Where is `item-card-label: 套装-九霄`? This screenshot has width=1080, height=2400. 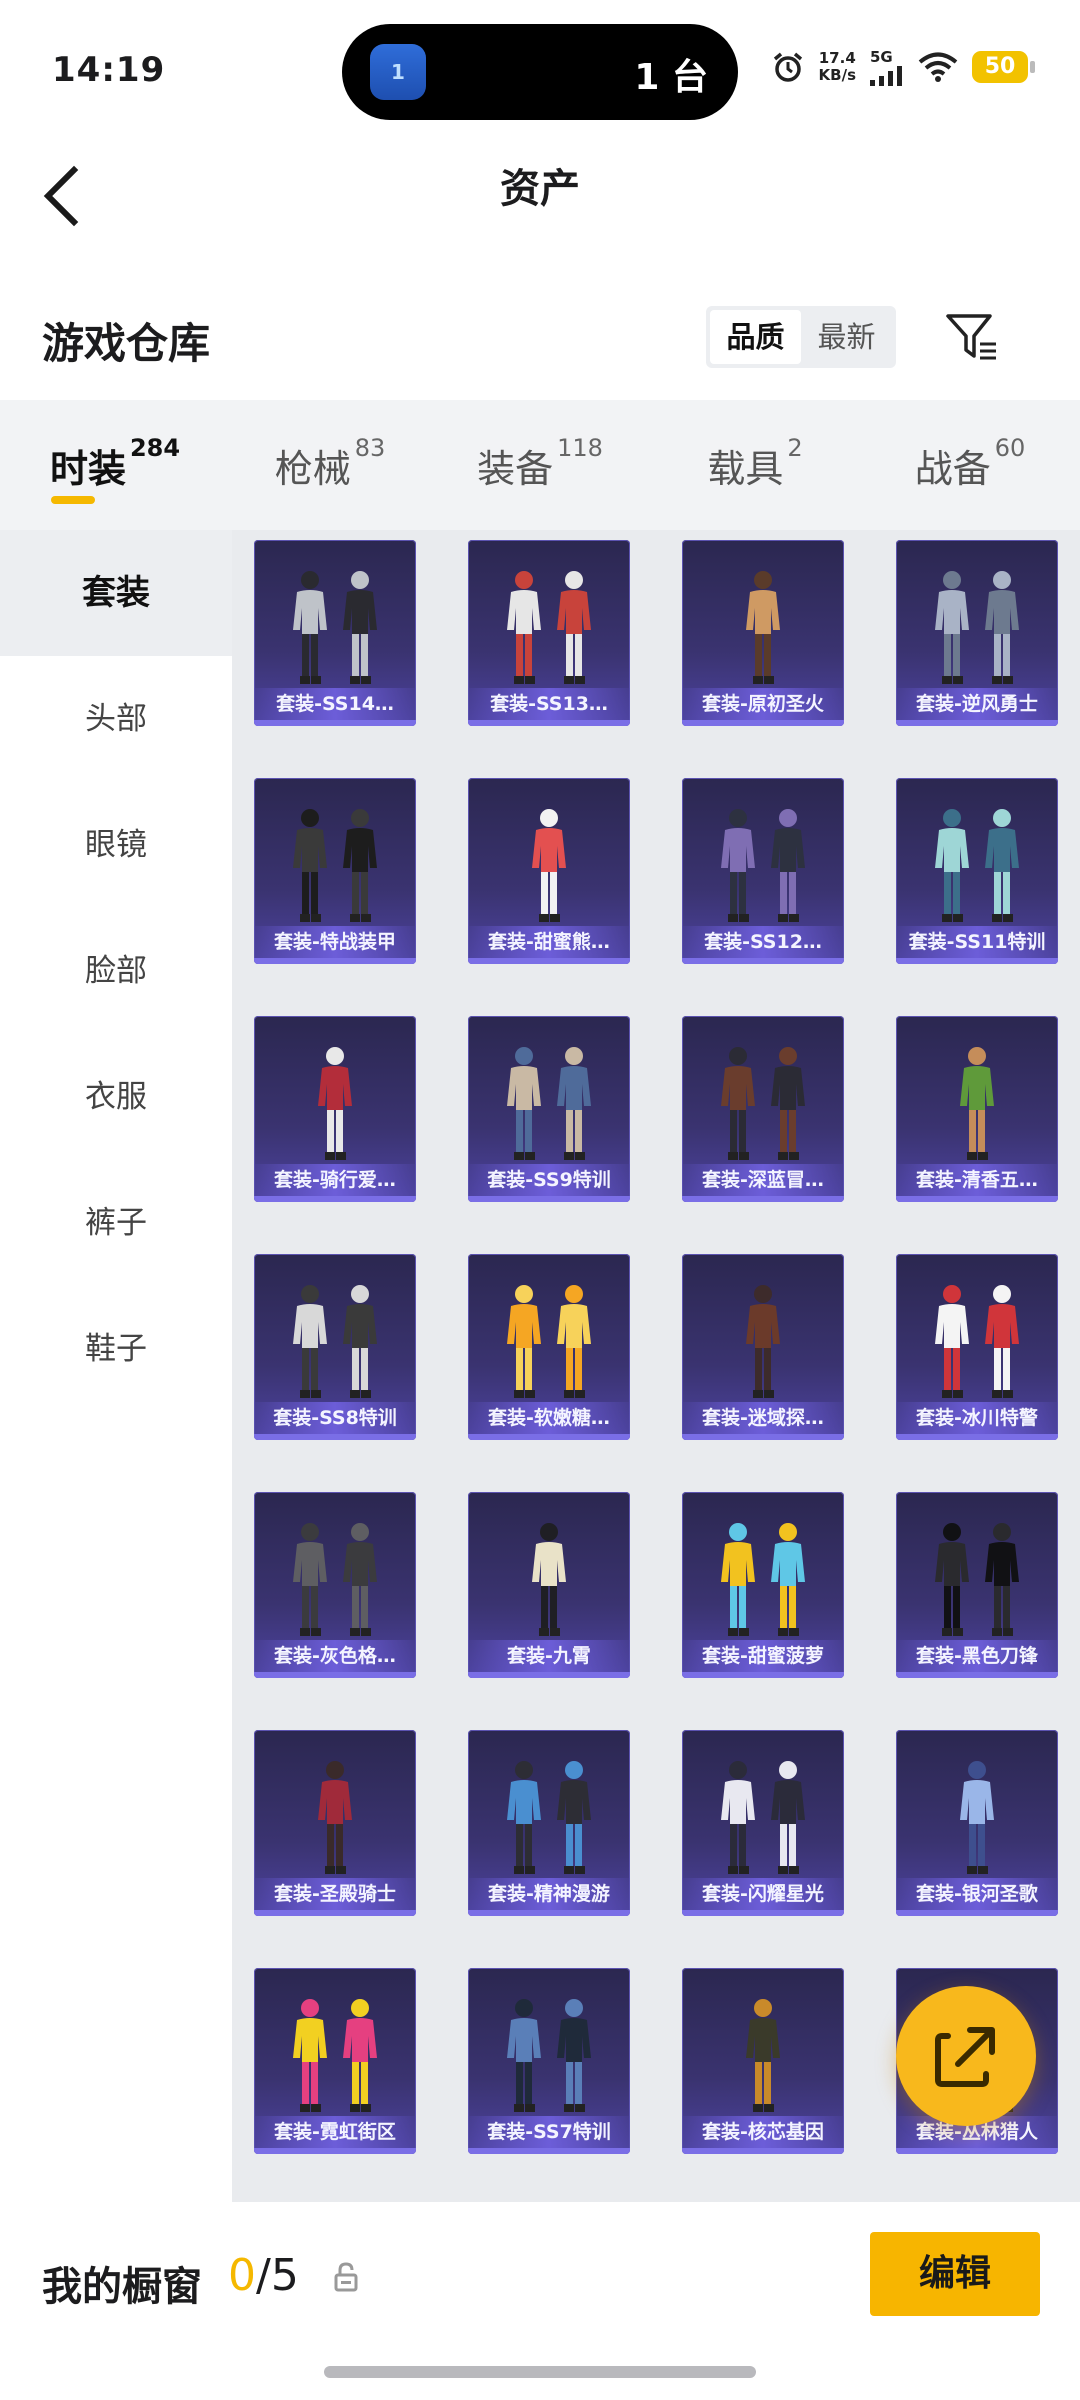 item-card-label: 套装-九霄 is located at coordinates (549, 1656).